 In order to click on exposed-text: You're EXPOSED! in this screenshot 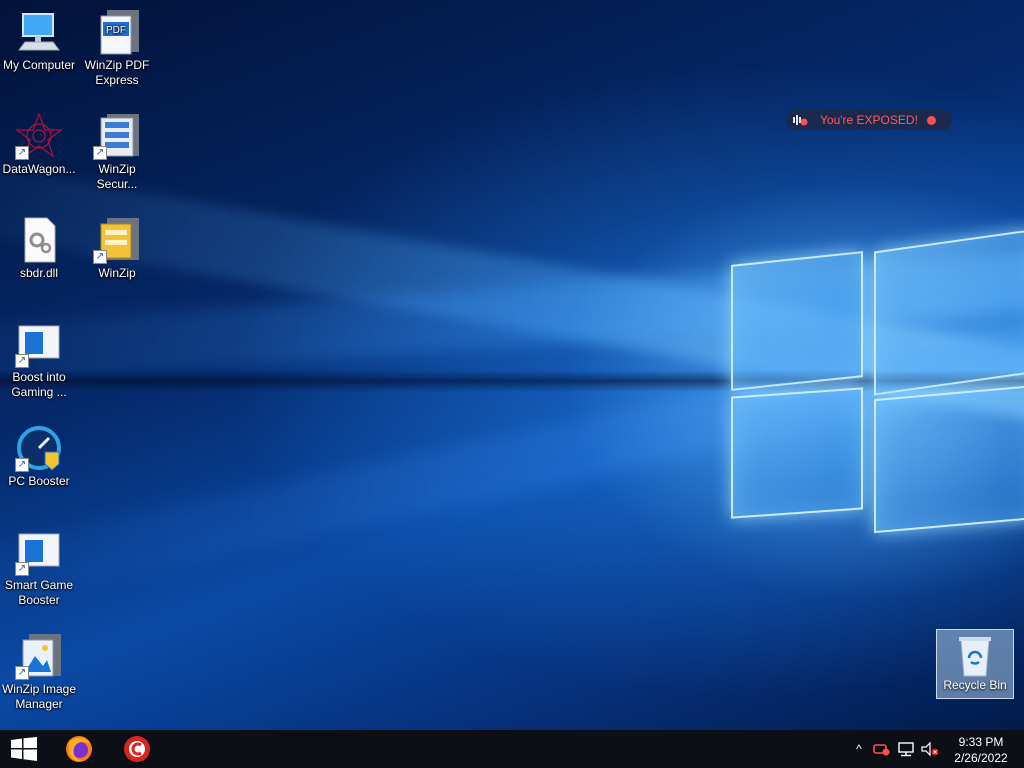, I will do `click(869, 120)`.